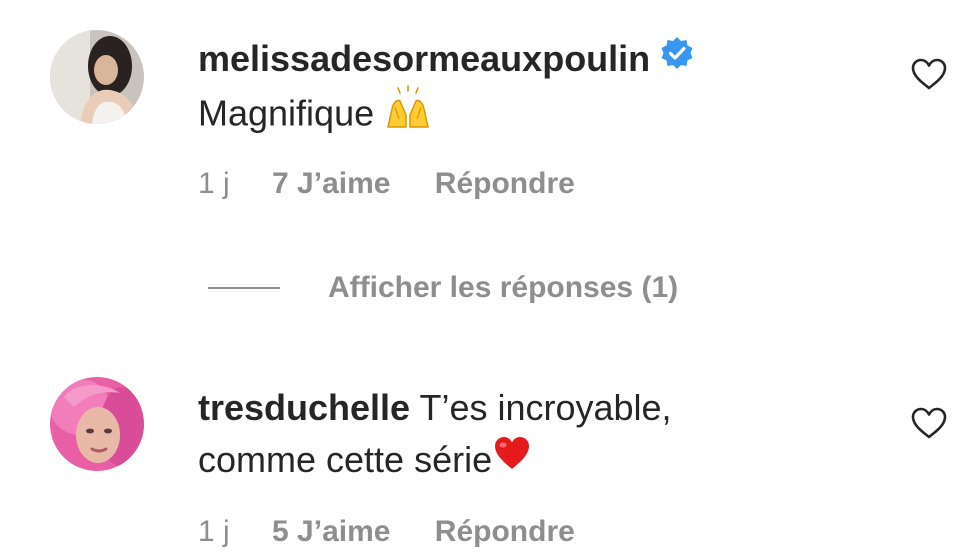 This screenshot has height=558, width=980. What do you see at coordinates (512, 458) in the screenshot?
I see `red-heart-emoji-icon` at bounding box center [512, 458].